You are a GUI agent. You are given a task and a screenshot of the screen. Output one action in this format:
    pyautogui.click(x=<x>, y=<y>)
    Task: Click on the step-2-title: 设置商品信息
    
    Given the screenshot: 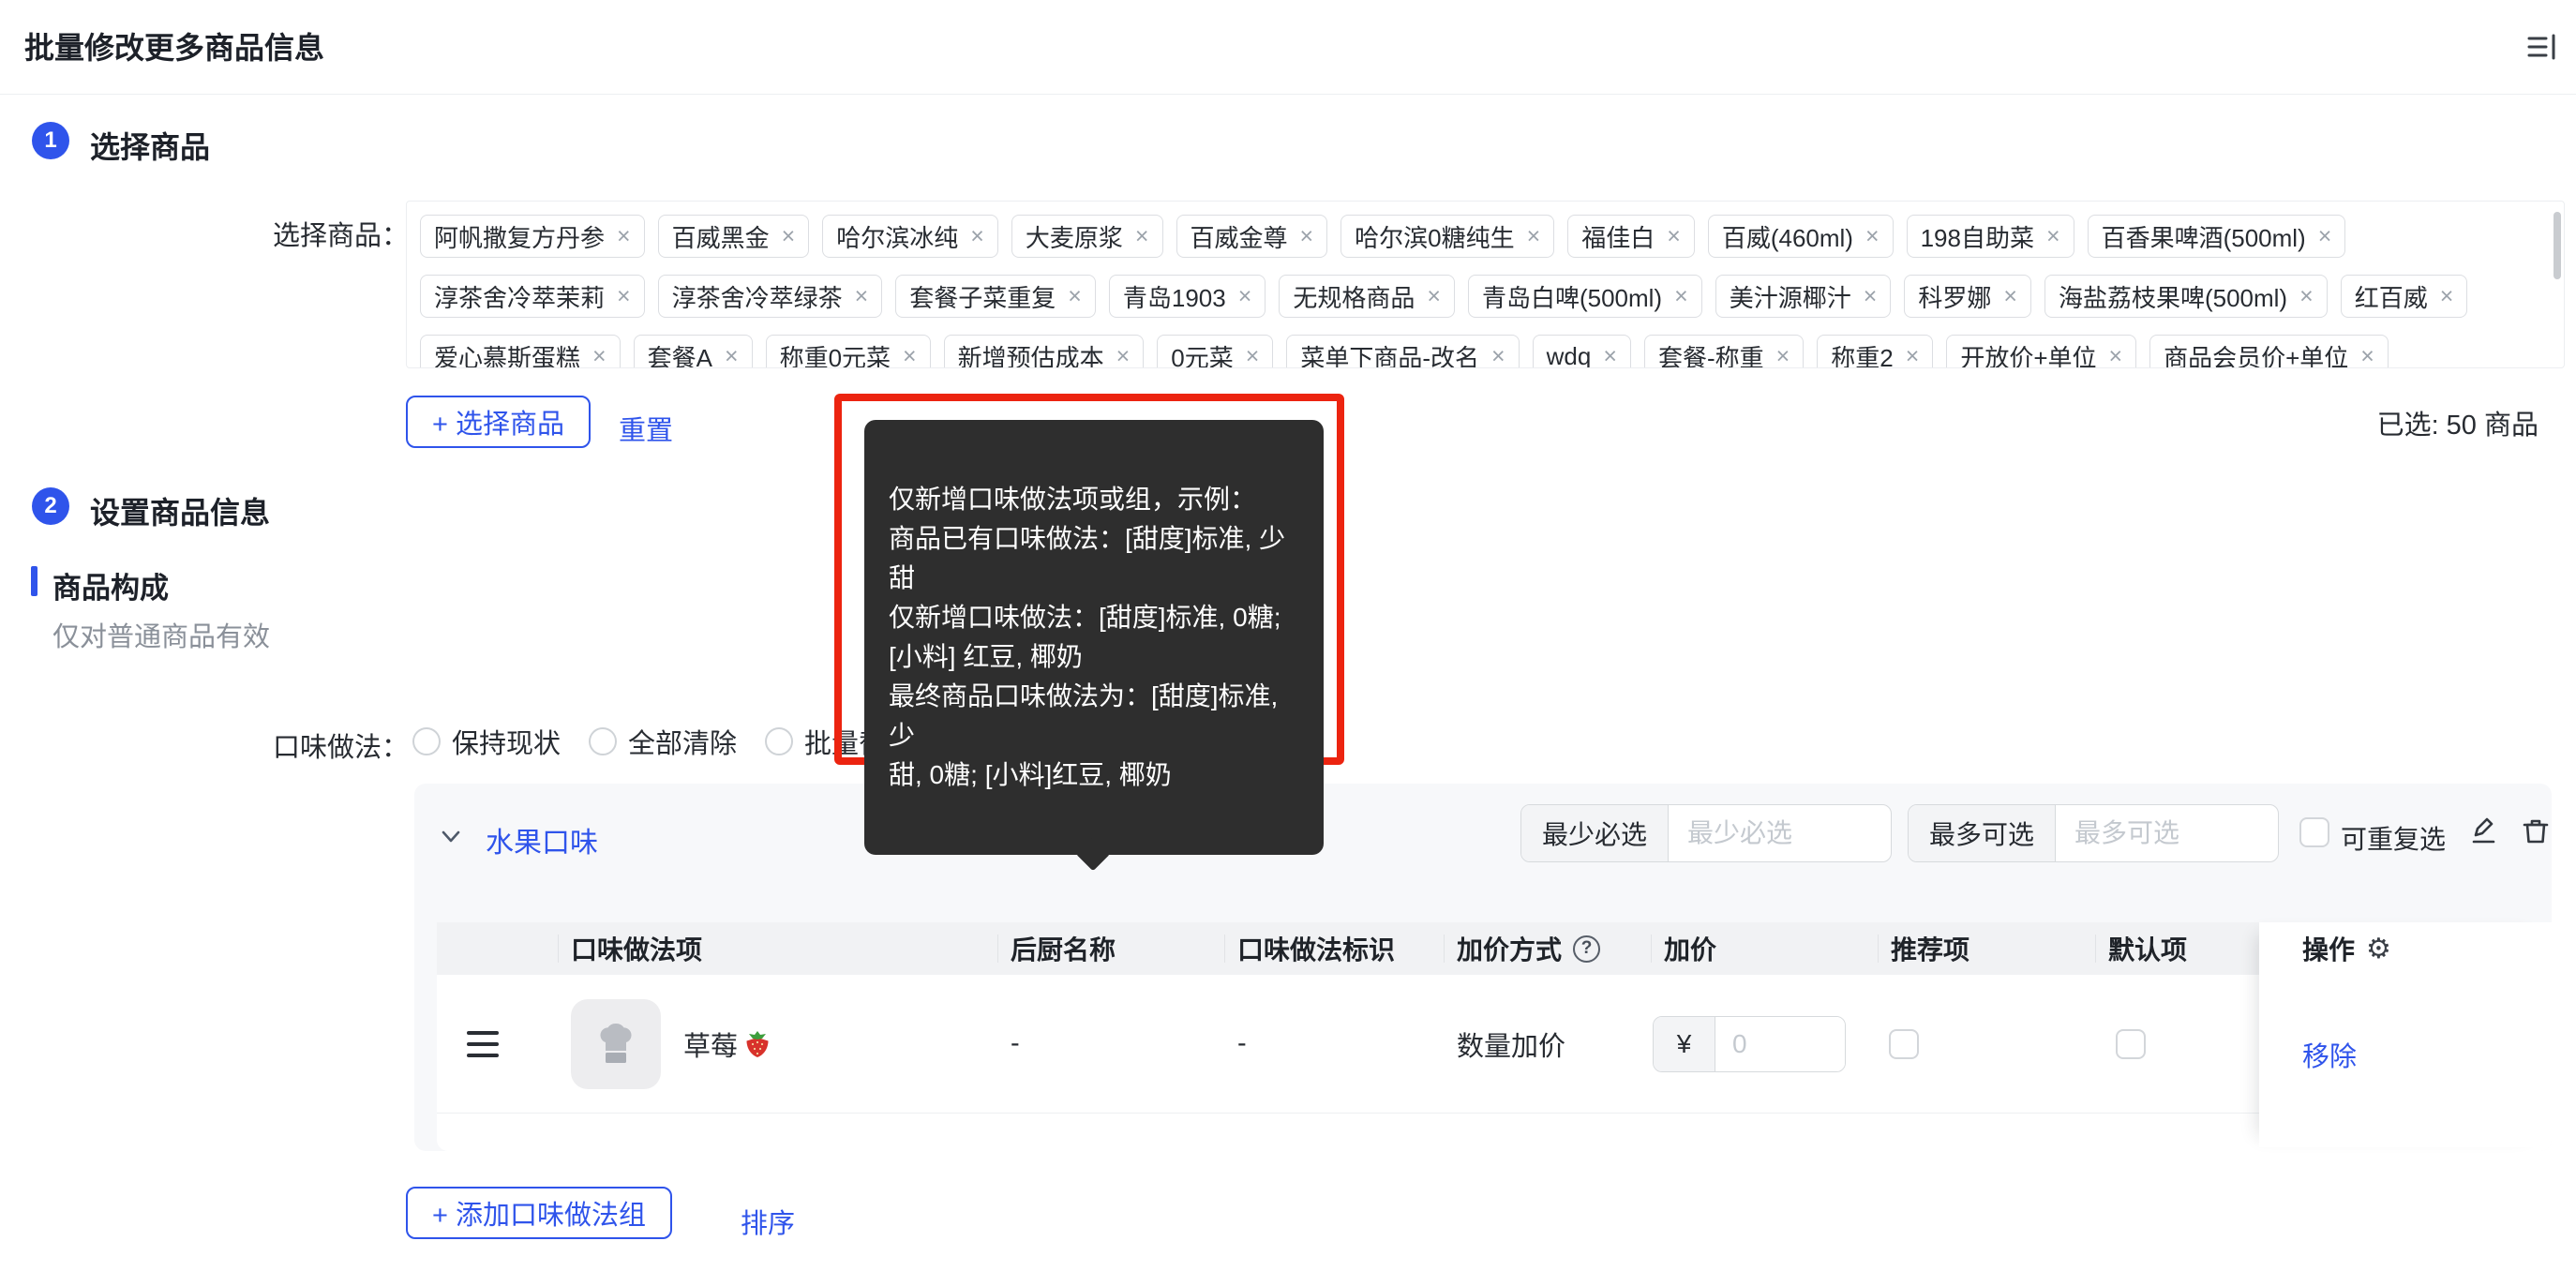 What is the action you would take?
    pyautogui.click(x=180, y=513)
    